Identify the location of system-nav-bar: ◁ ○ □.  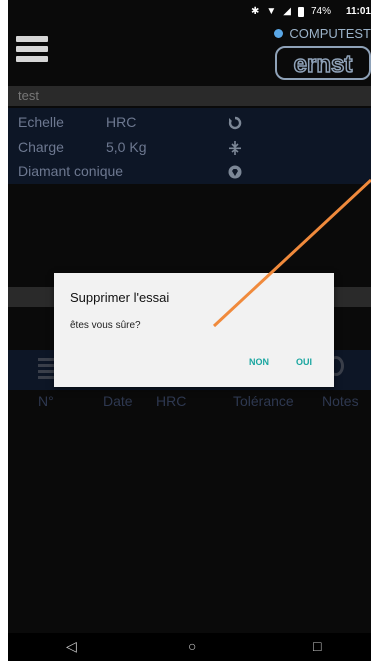
(189, 647).